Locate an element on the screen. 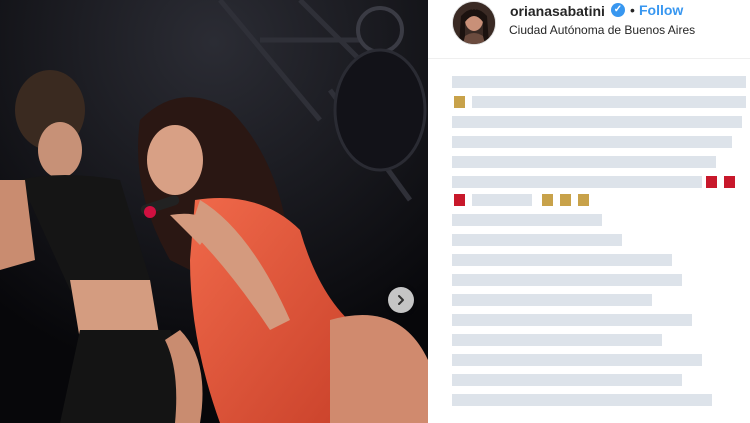  carousel-next-button is located at coordinates (401, 300).